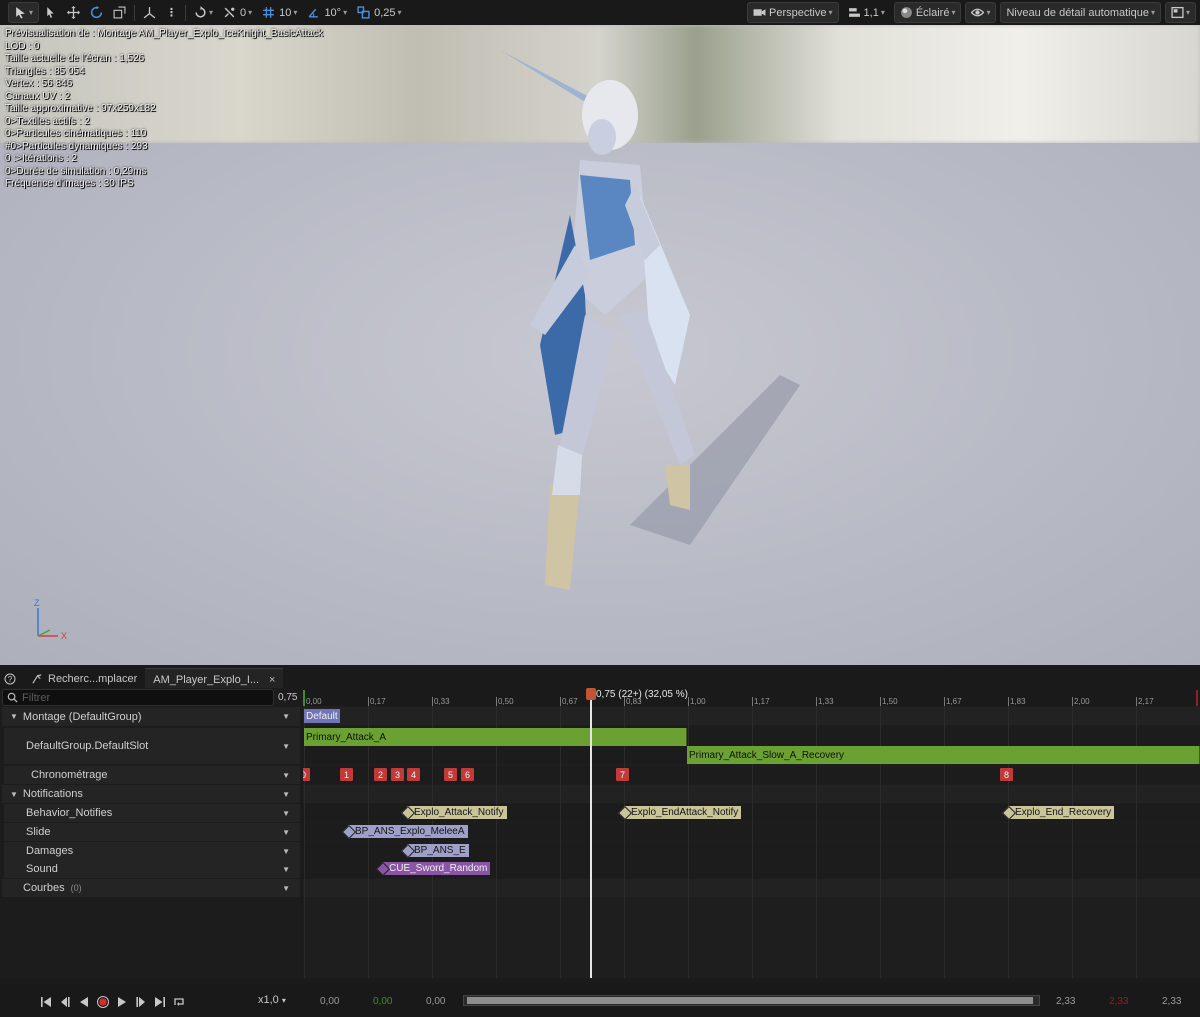 Image resolution: width=1200 pixels, height=1017 pixels. What do you see at coordinates (683, 812) in the screenshot?
I see `notify-explo-endattack: Explo_EndAttack_Notify` at bounding box center [683, 812].